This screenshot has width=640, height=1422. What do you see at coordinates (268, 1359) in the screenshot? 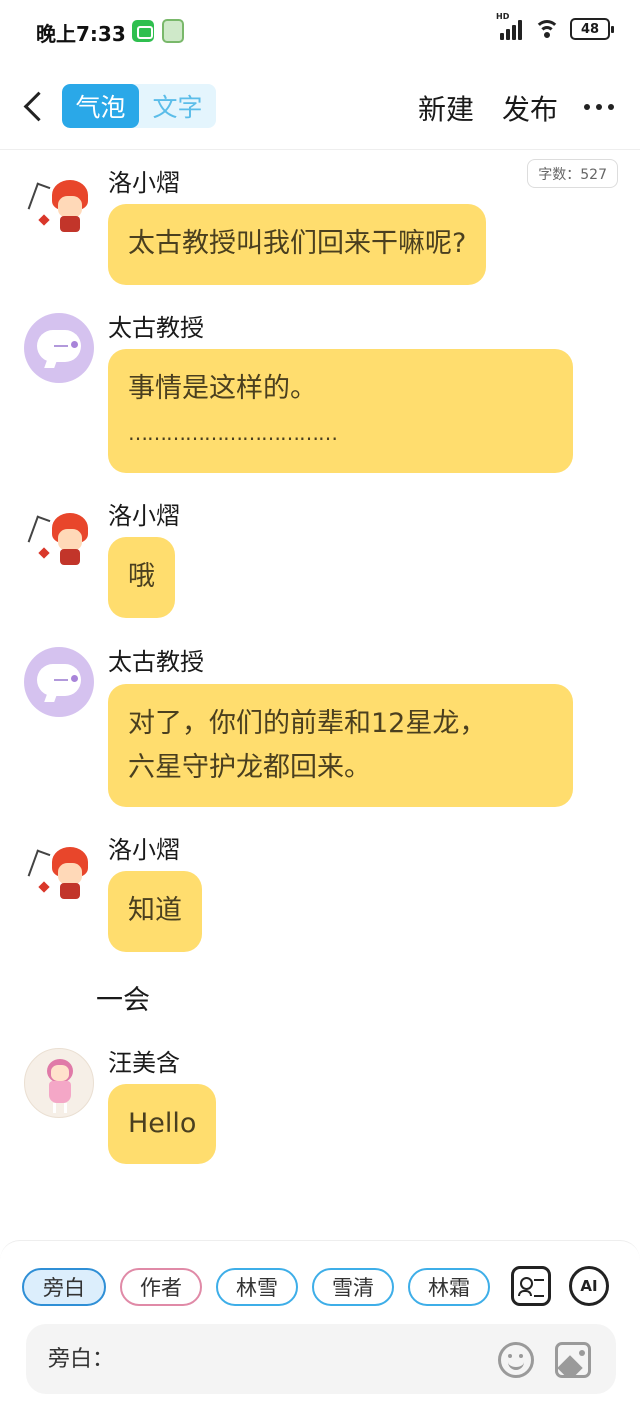
I see `message-input` at bounding box center [268, 1359].